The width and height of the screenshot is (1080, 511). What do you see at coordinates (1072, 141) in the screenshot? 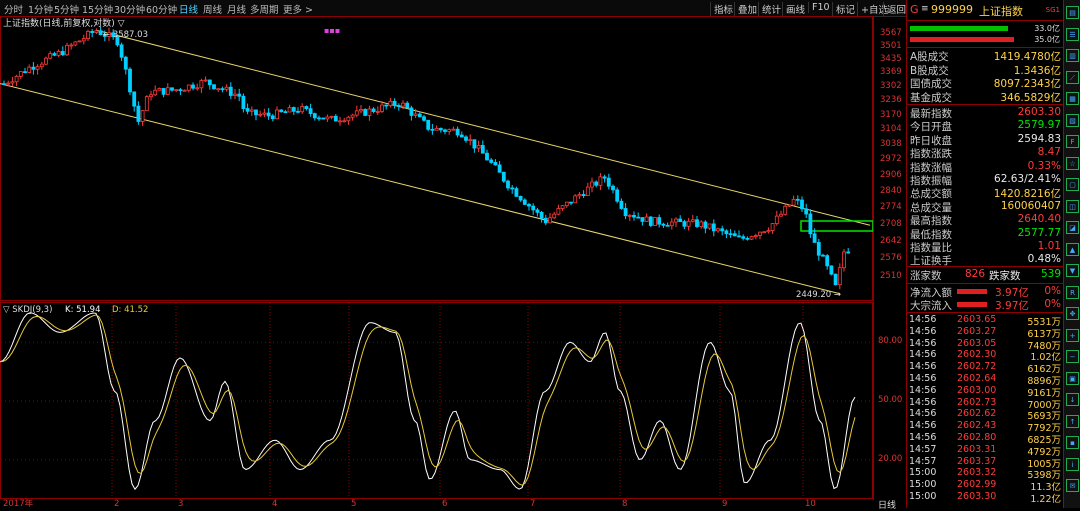
I see `f10-icon: F` at bounding box center [1072, 141].